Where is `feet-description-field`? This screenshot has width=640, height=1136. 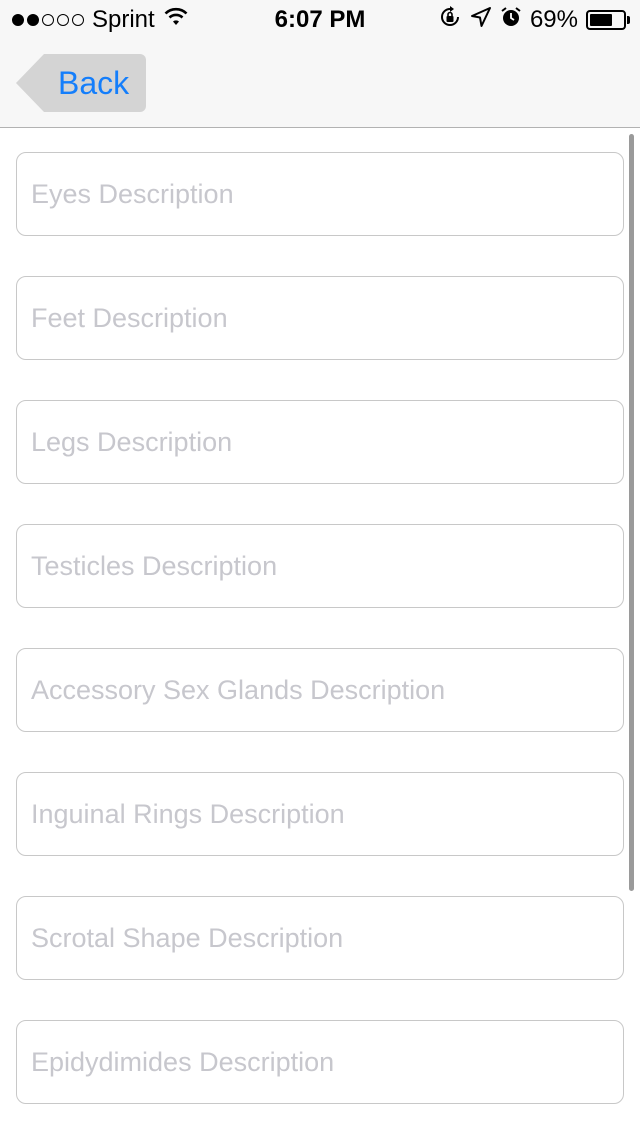
feet-description-field is located at coordinates (320, 318).